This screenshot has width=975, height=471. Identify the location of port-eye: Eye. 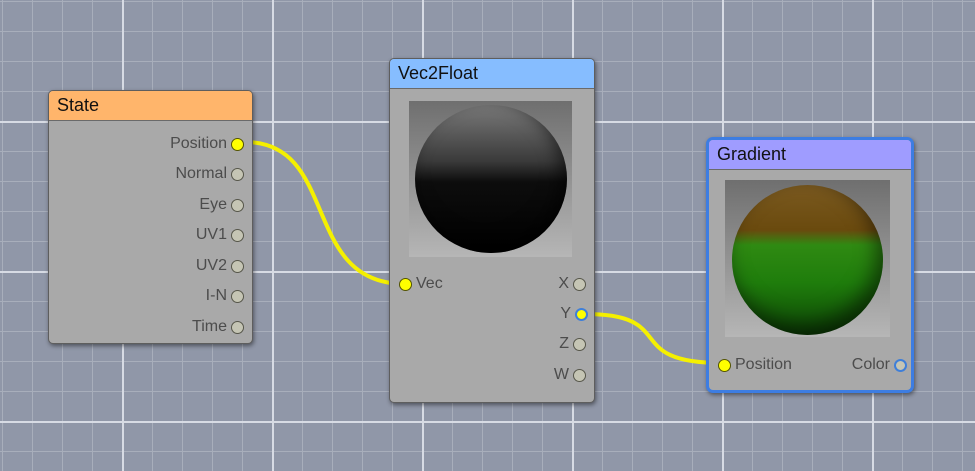
(221, 205).